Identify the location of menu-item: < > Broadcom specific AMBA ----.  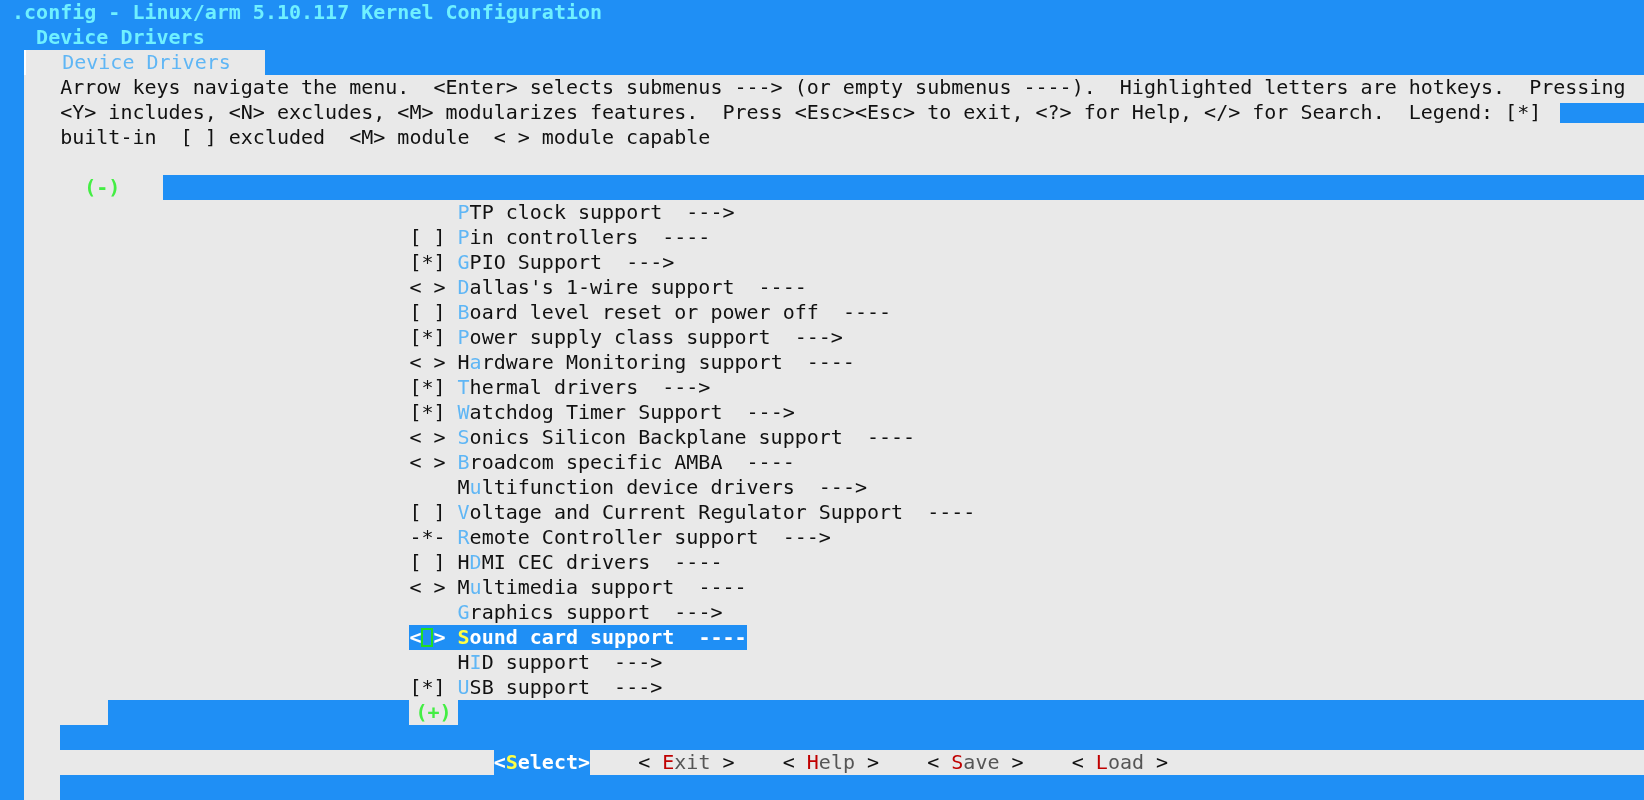
(602, 462).